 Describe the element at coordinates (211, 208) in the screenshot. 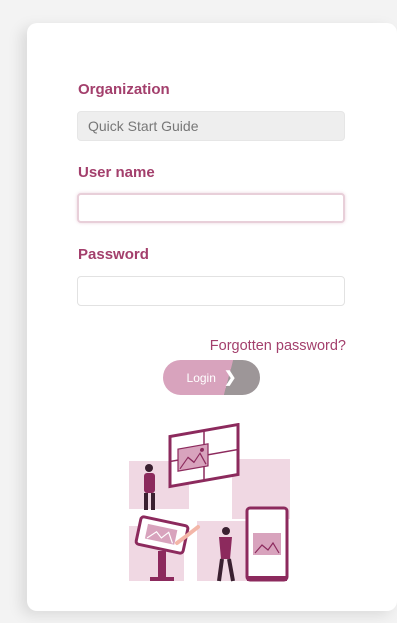

I see `username-field` at that location.